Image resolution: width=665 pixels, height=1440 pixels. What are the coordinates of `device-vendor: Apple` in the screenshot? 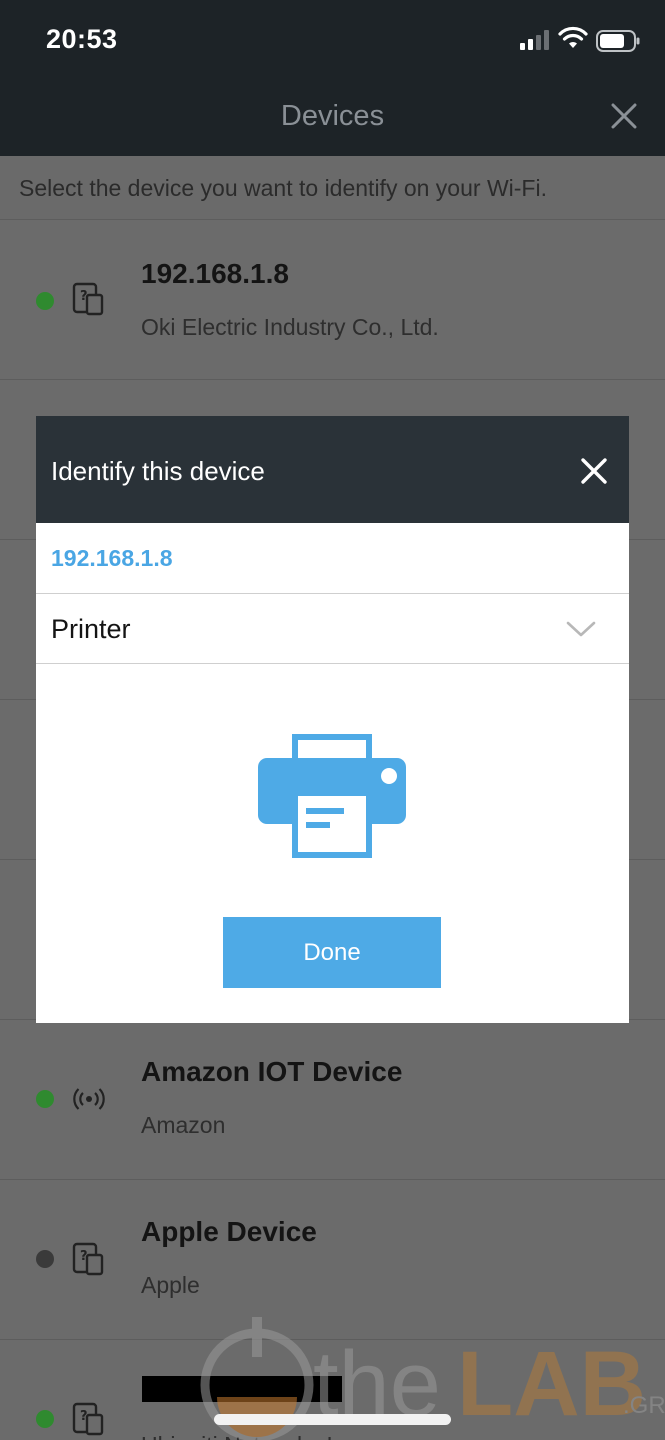 It's located at (170, 1285).